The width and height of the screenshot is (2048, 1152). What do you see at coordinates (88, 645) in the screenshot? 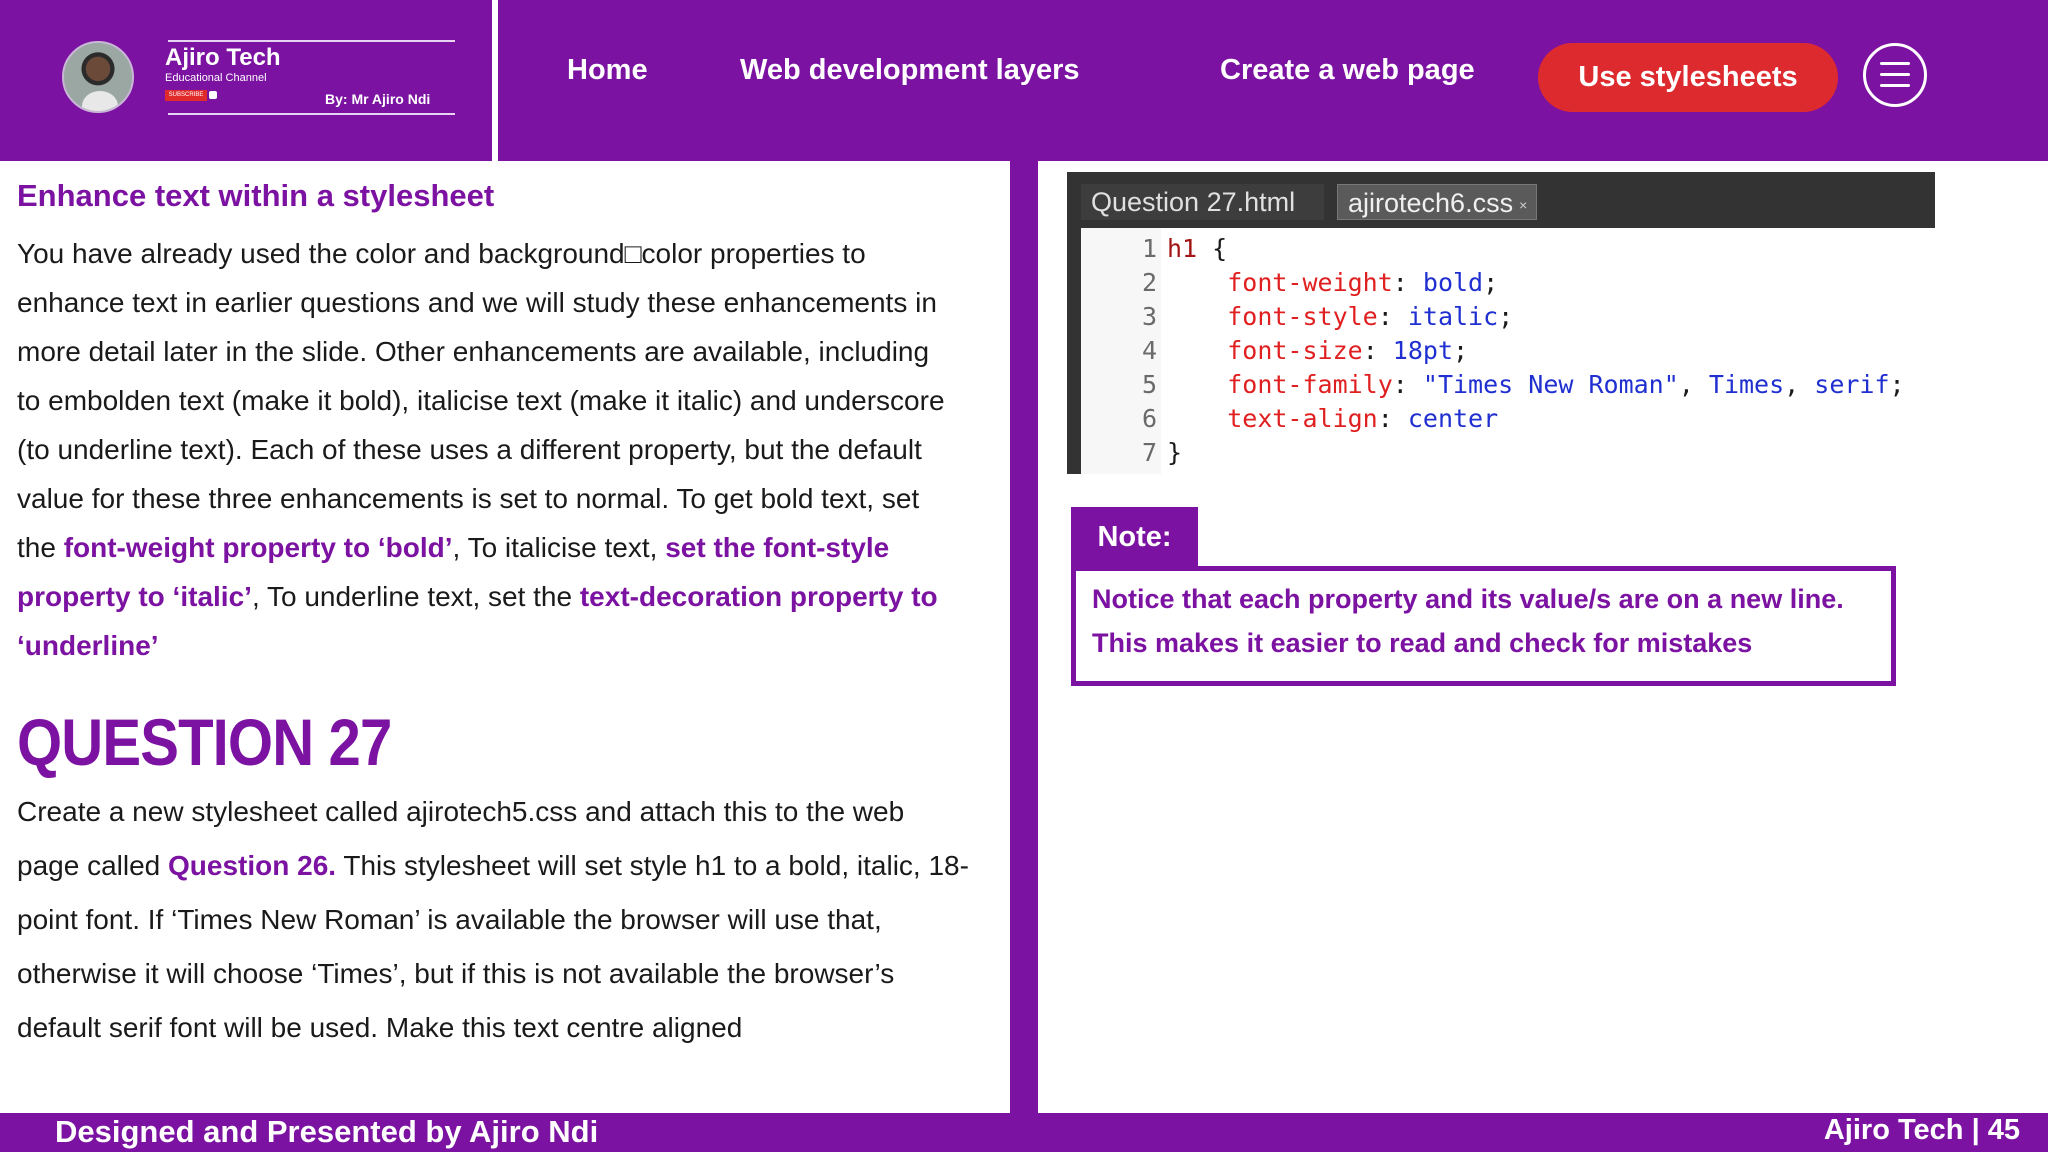
I see `highlight-underline: ‘underline’` at bounding box center [88, 645].